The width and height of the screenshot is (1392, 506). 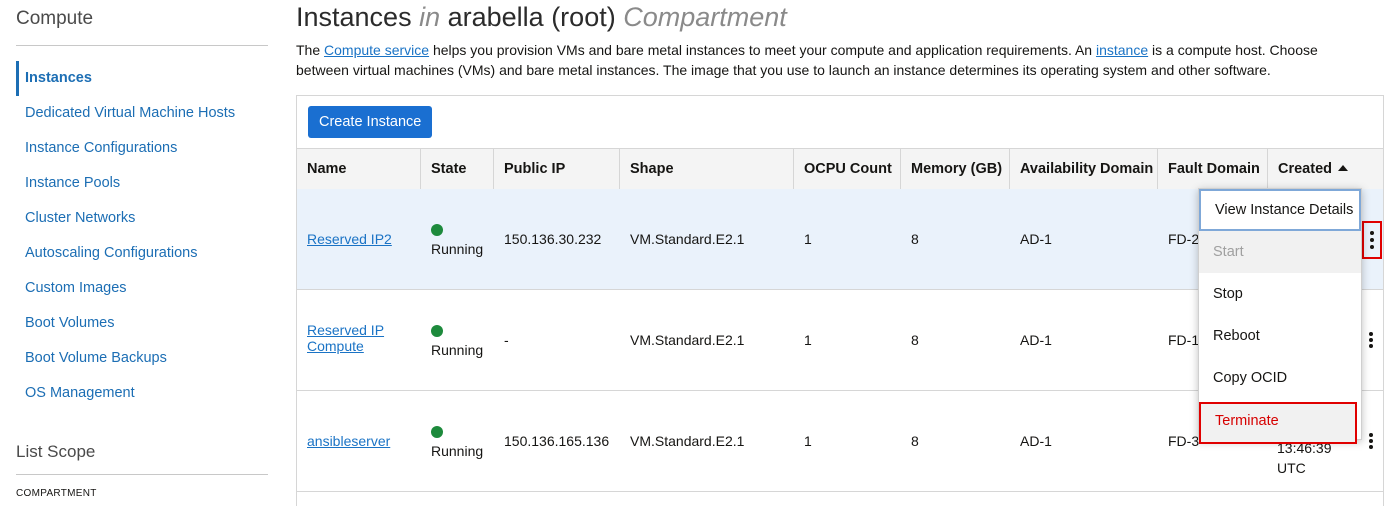 What do you see at coordinates (310, 50) in the screenshot?
I see `desc-text: The` at bounding box center [310, 50].